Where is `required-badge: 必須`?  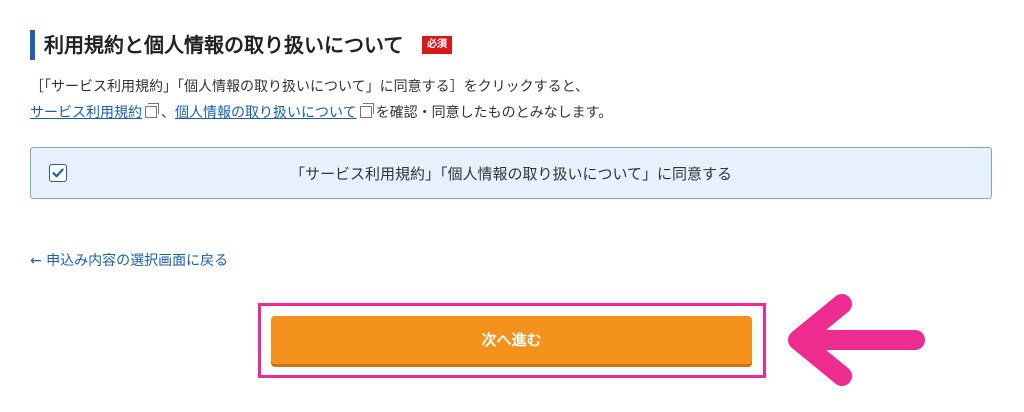
required-badge: 必須 is located at coordinates (437, 45).